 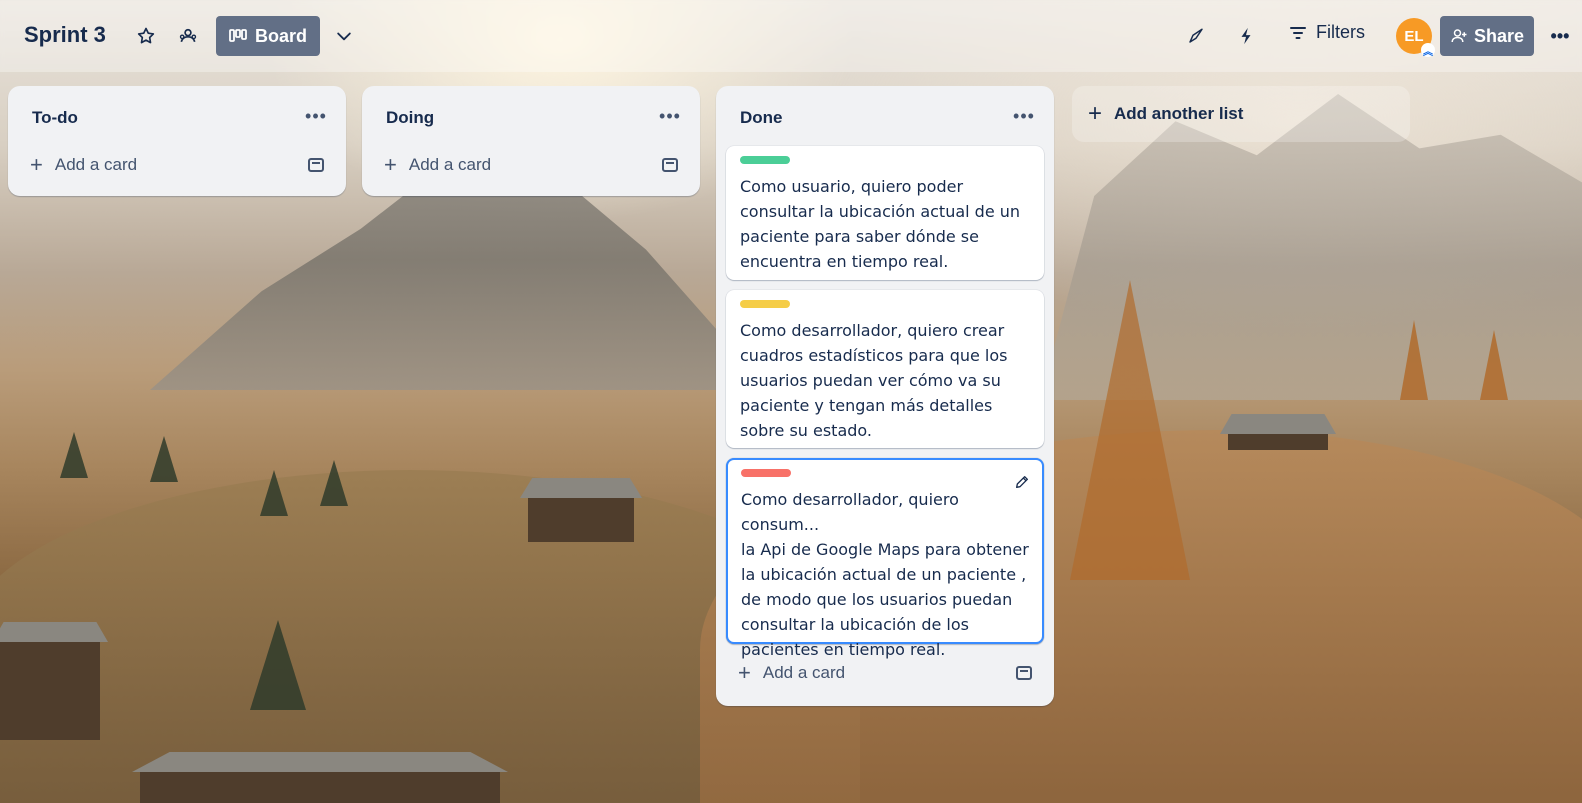 I want to click on automation-button, so click(x=1246, y=36).